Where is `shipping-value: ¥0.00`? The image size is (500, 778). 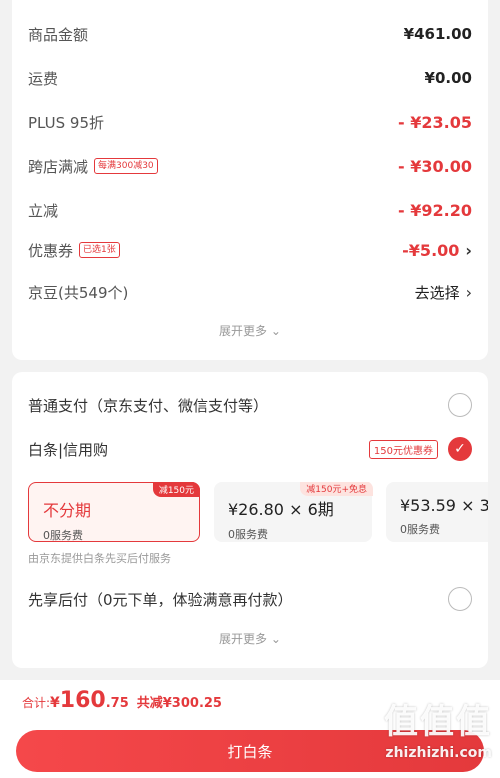
shipping-value: ¥0.00 is located at coordinates (448, 78).